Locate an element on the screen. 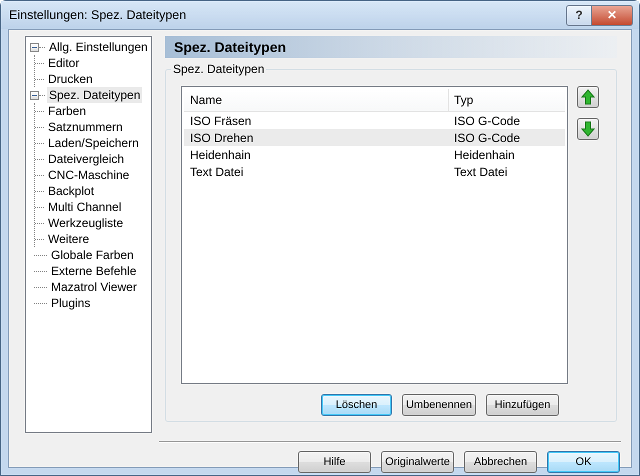 Image resolution: width=640 pixels, height=476 pixels. column-header: Typ is located at coordinates (506, 100).